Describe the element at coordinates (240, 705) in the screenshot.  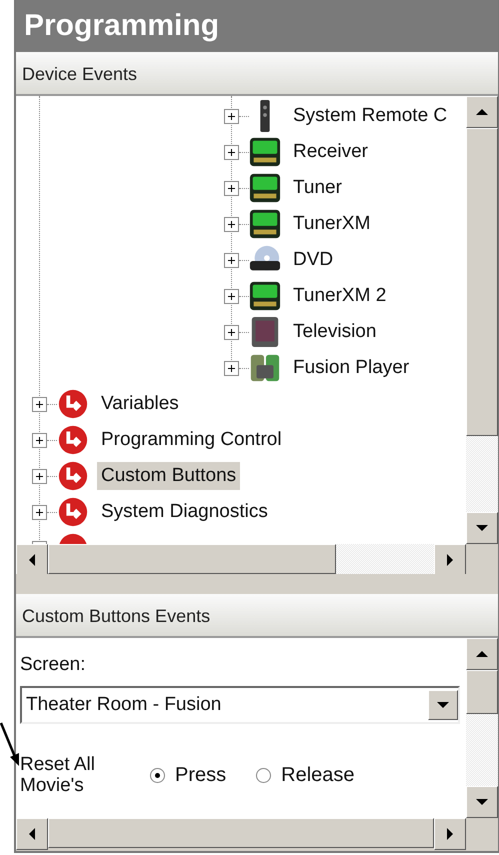
I see `screen-dropdown: Theater Room - Fusion` at that location.